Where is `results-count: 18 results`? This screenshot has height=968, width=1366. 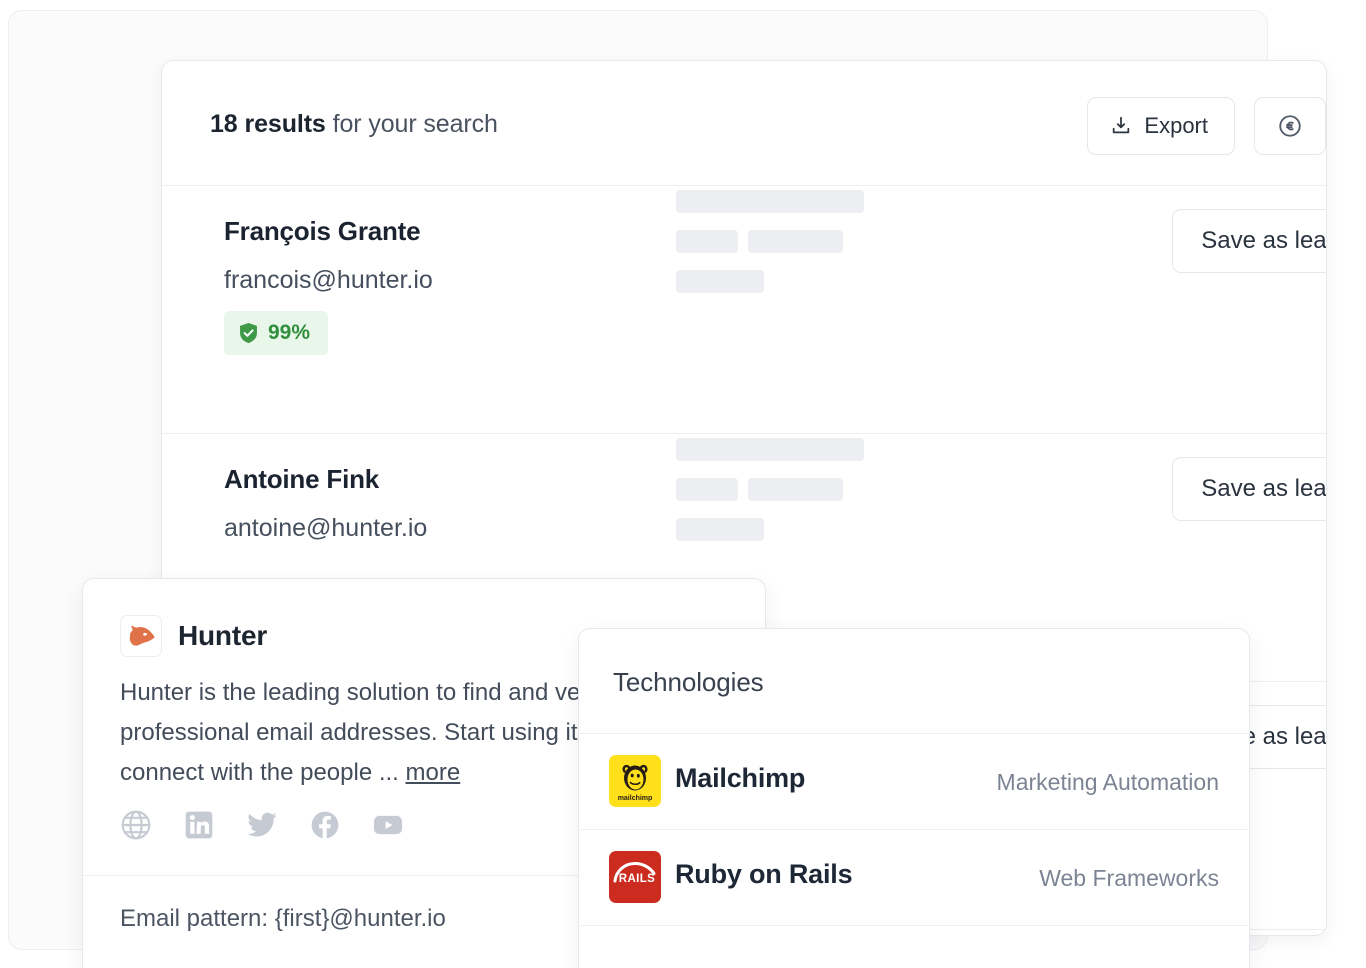
results-count: 18 results is located at coordinates (268, 124).